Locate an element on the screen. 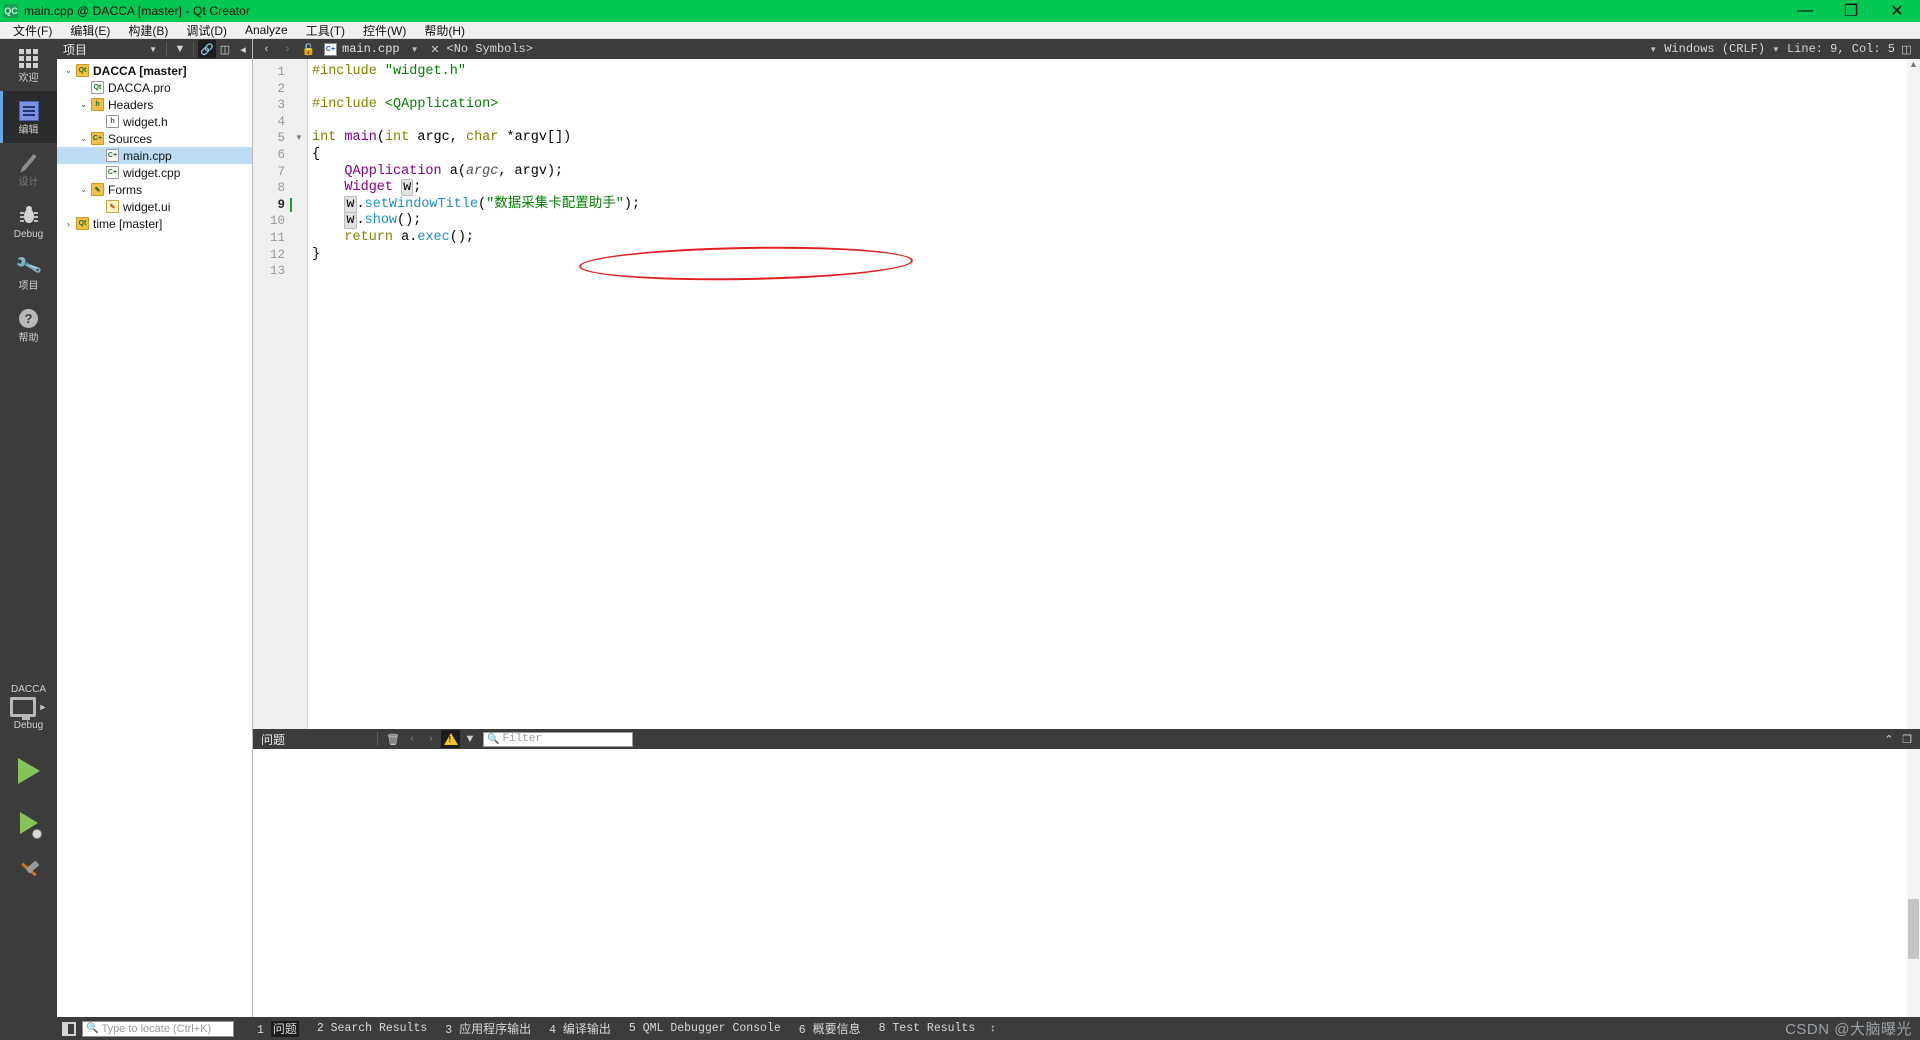  code-line: { is located at coordinates (316, 155).